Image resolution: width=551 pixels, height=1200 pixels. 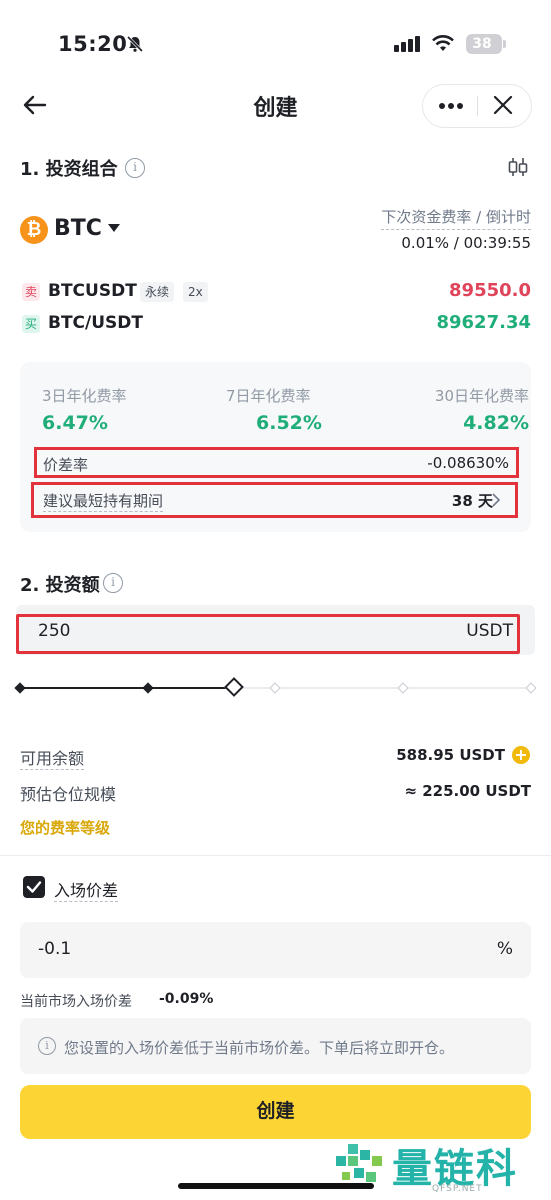 I want to click on battery-level: 38, so click(x=482, y=44).